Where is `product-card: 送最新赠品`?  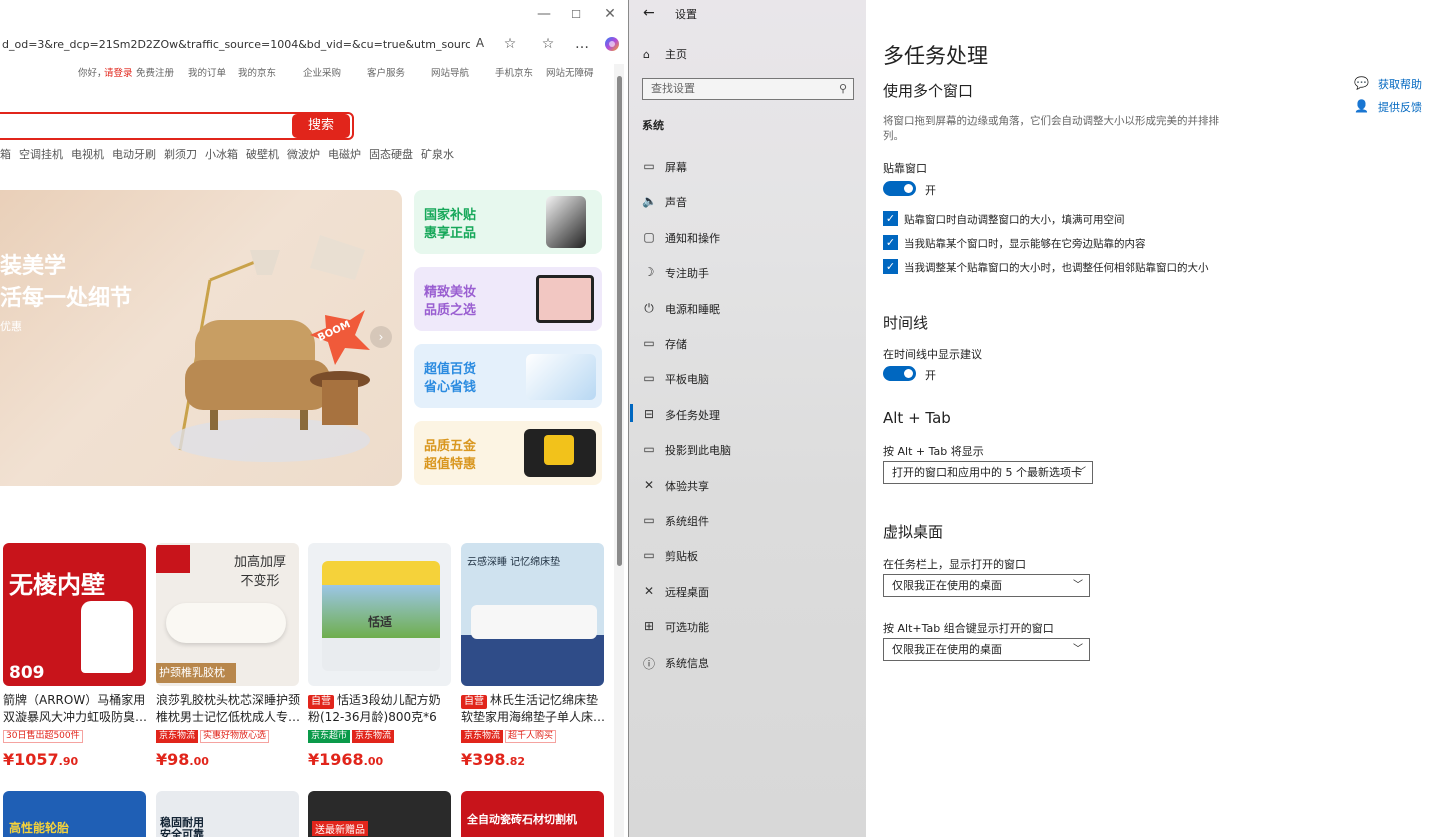 product-card: 送最新赠品 is located at coordinates (379, 814).